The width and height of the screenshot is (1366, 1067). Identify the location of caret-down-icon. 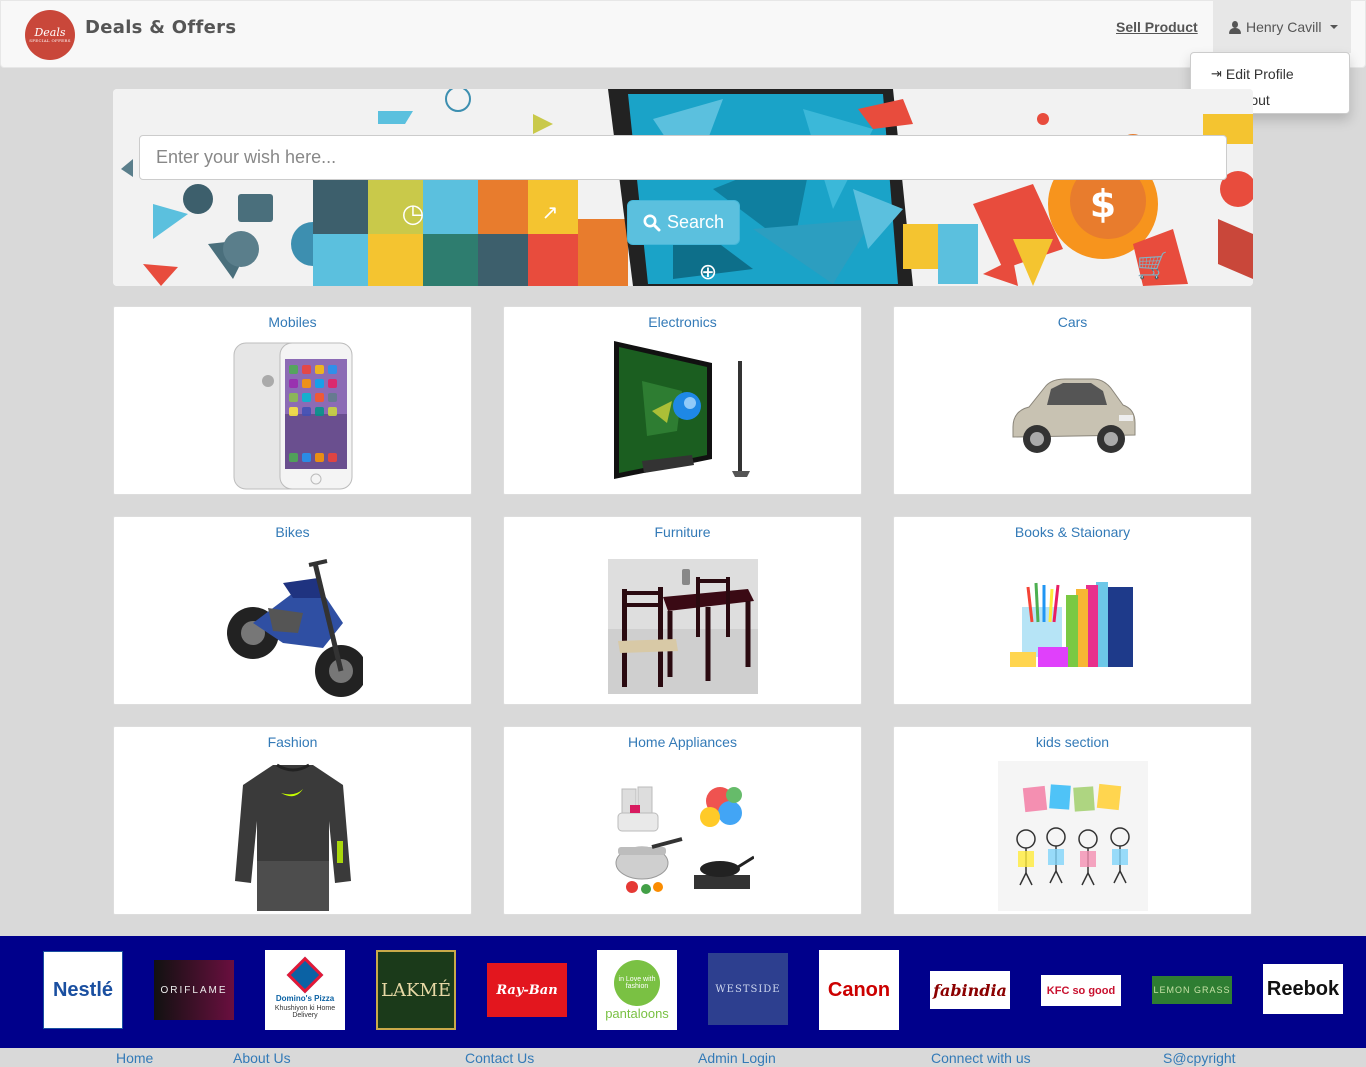
(1334, 27).